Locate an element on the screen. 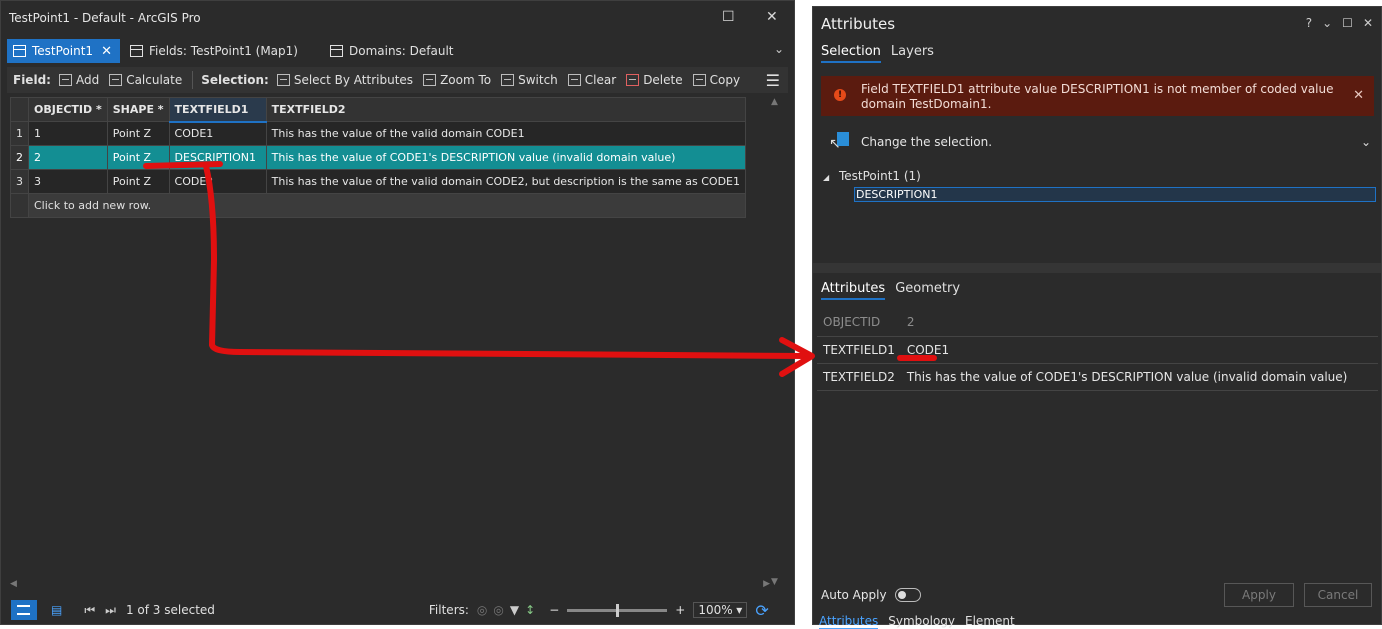 Image resolution: width=1382 pixels, height=629 pixels. tree-feature-item: DESCRIPTION1 is located at coordinates (1115, 194).